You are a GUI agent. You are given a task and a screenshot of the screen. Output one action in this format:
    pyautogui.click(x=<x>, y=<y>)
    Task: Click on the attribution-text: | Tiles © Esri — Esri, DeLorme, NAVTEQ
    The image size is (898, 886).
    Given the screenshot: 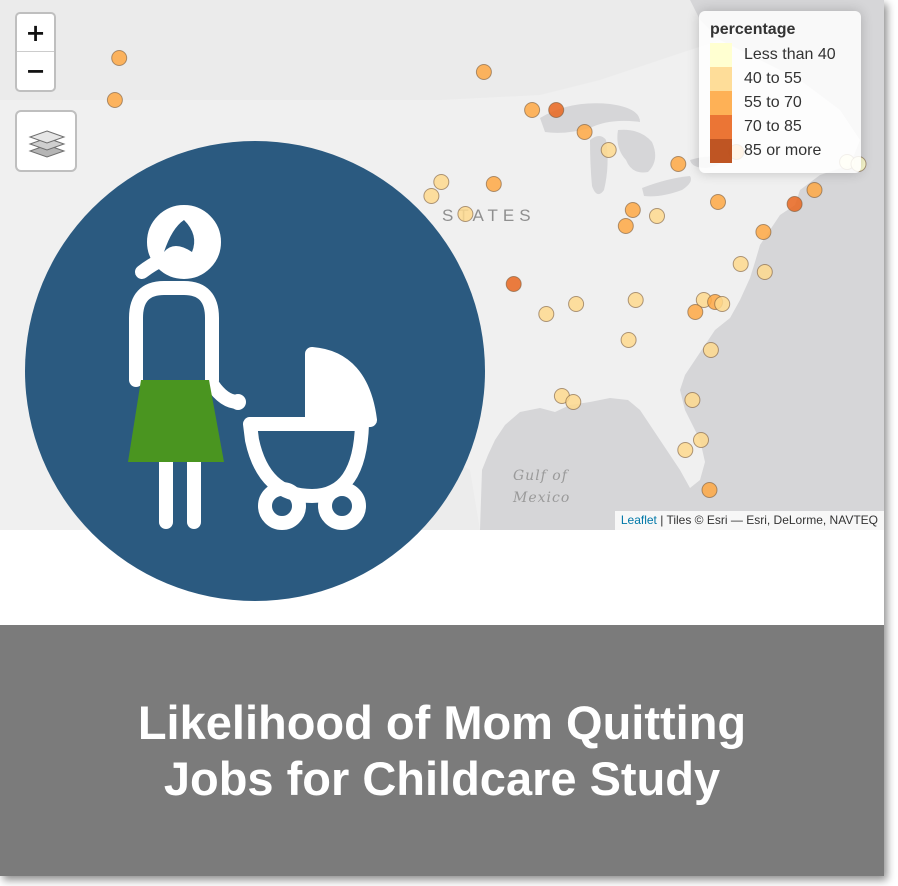 What is the action you would take?
    pyautogui.click(x=767, y=520)
    